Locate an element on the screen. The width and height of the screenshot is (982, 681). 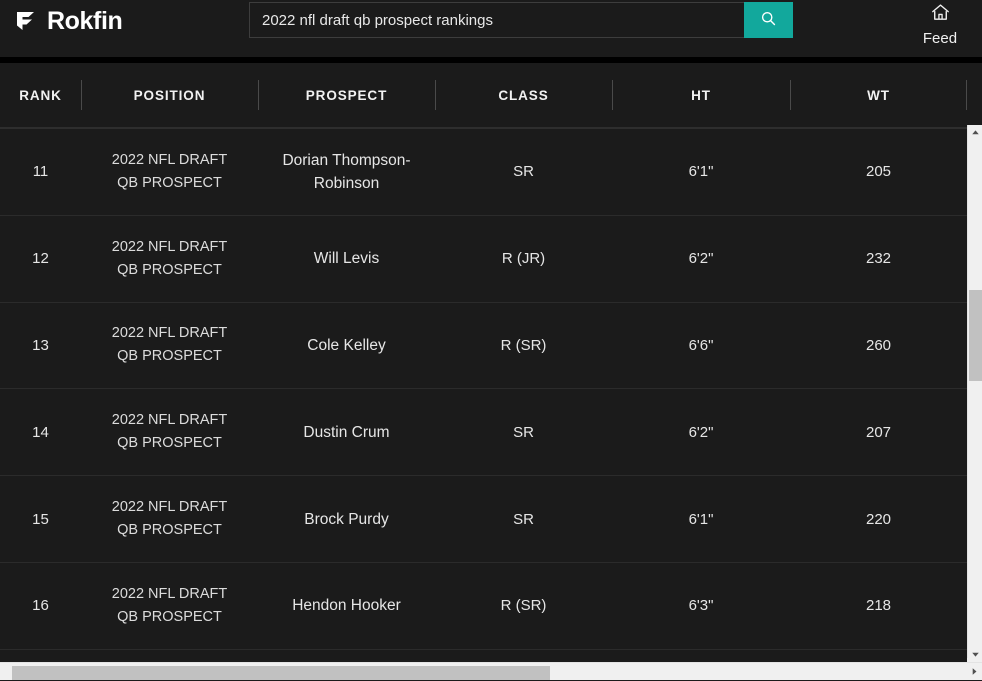
cell-wt: 220 is located at coordinates (878, 519).